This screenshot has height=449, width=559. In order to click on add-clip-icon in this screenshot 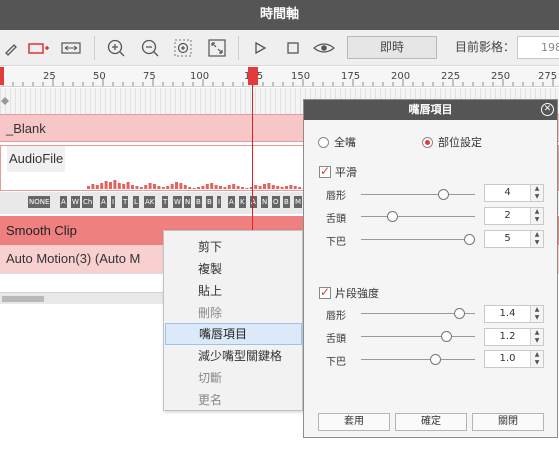, I will do `click(39, 48)`.